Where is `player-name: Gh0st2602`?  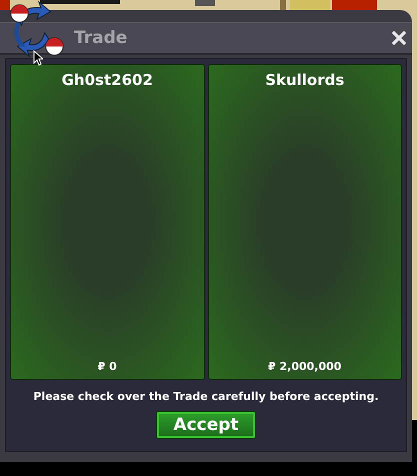 player-name: Gh0st2602 is located at coordinates (107, 80).